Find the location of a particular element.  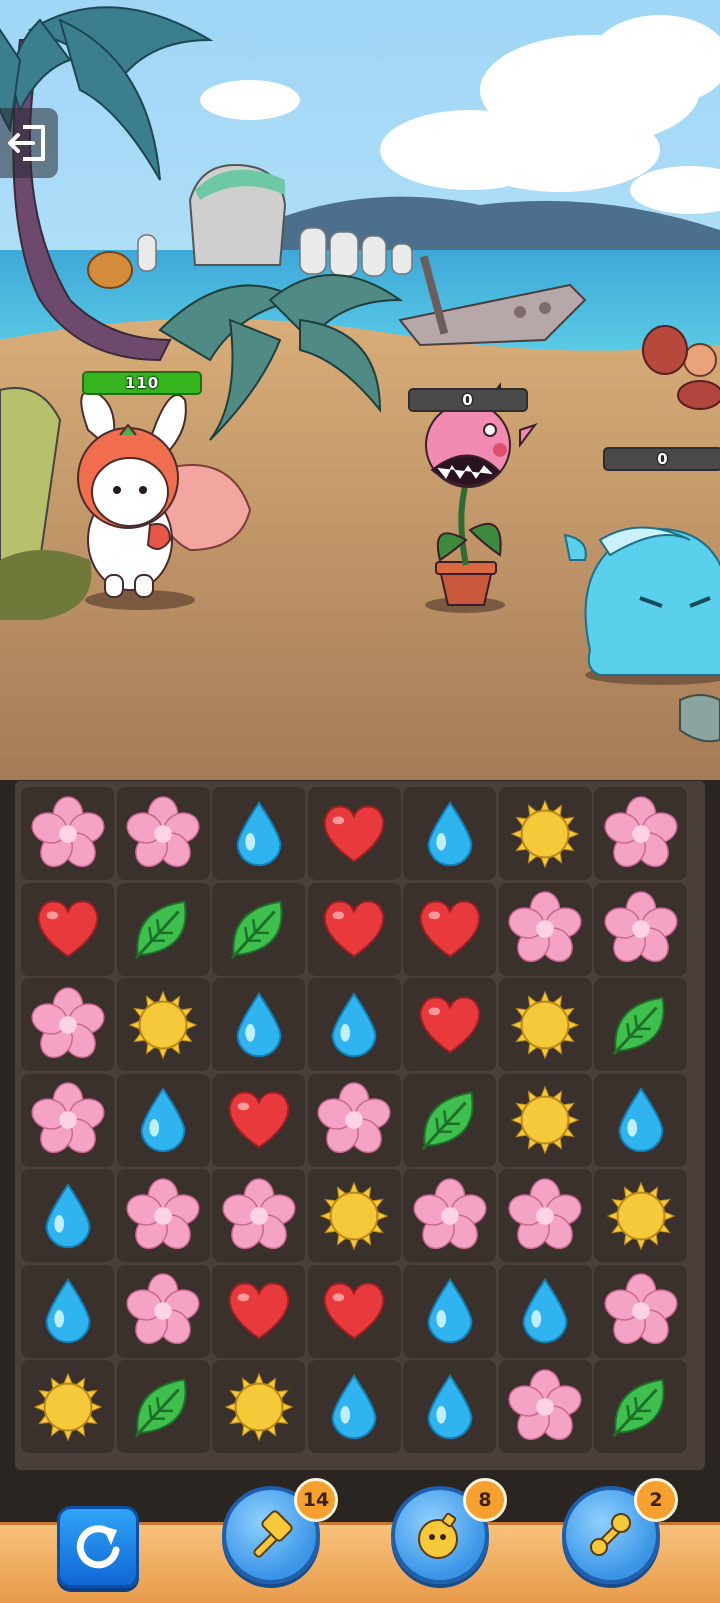

hammer-booster-button: 14 is located at coordinates (280, 1531).